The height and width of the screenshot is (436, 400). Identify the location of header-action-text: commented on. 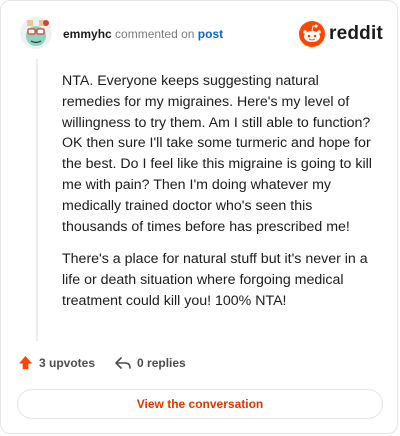
(155, 34).